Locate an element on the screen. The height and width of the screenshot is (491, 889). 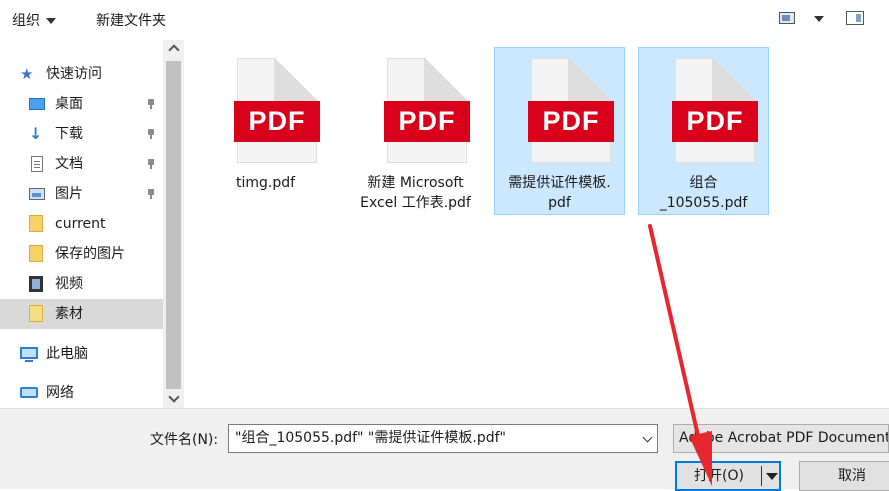
chevron-up-icon is located at coordinates (173, 50).